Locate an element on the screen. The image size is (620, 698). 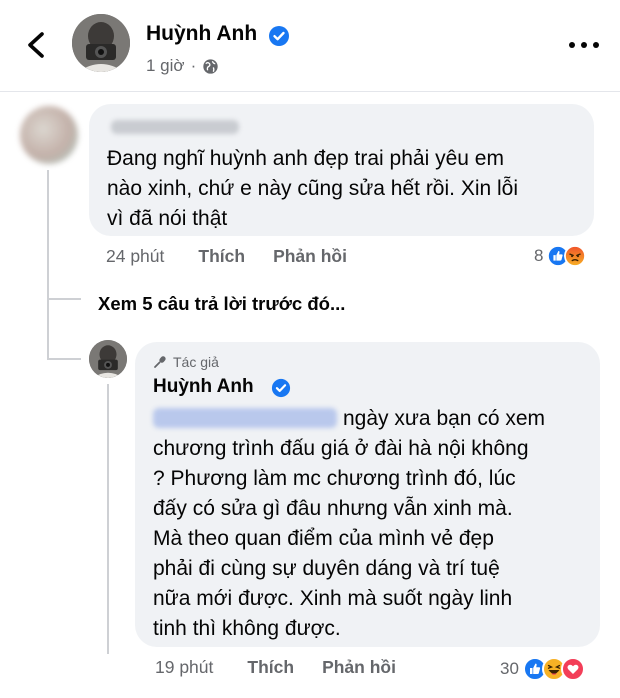
comment-reactions: 8 is located at coordinates (560, 256).